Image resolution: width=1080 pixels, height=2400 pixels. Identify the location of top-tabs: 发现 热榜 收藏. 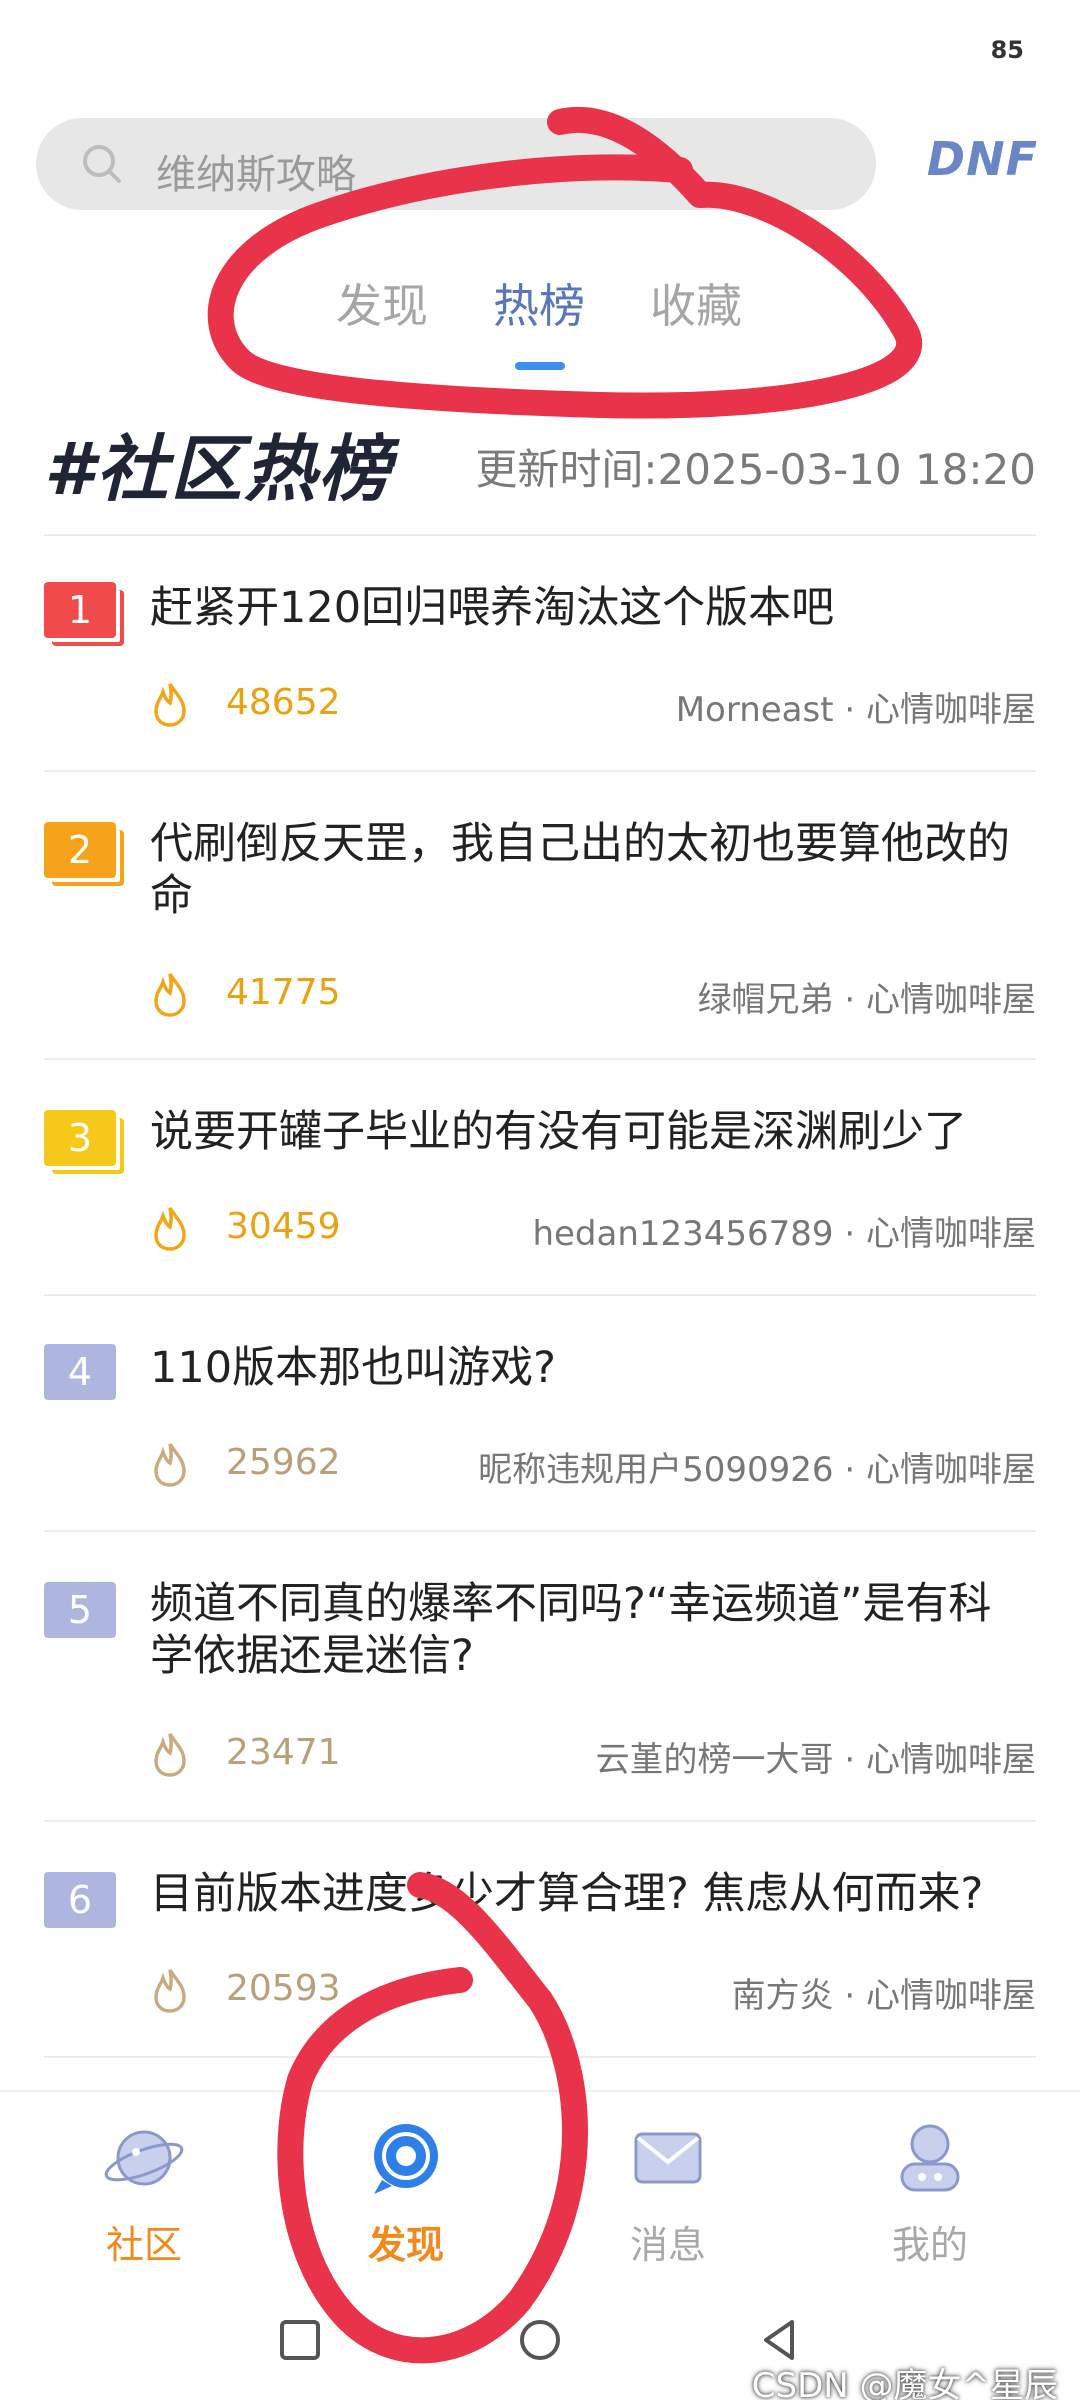
(540, 325).